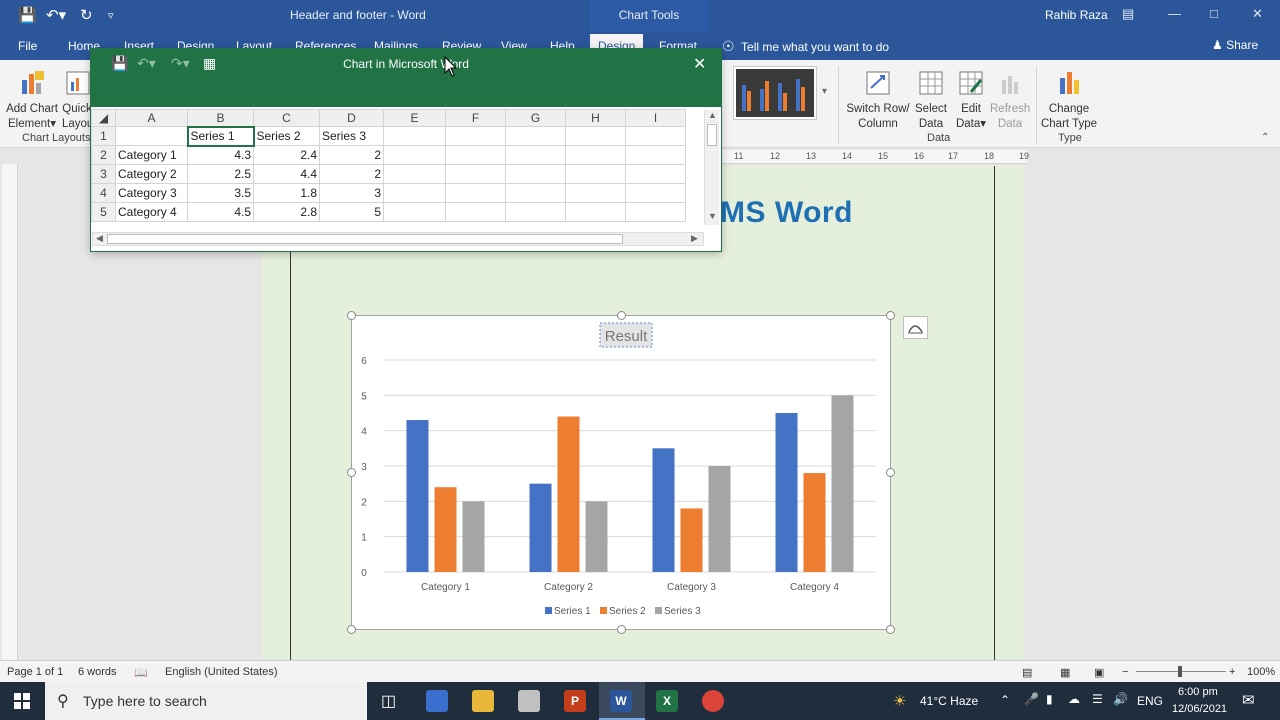  What do you see at coordinates (1198, 692) in the screenshot?
I see `clock-time: 6:00 pm` at bounding box center [1198, 692].